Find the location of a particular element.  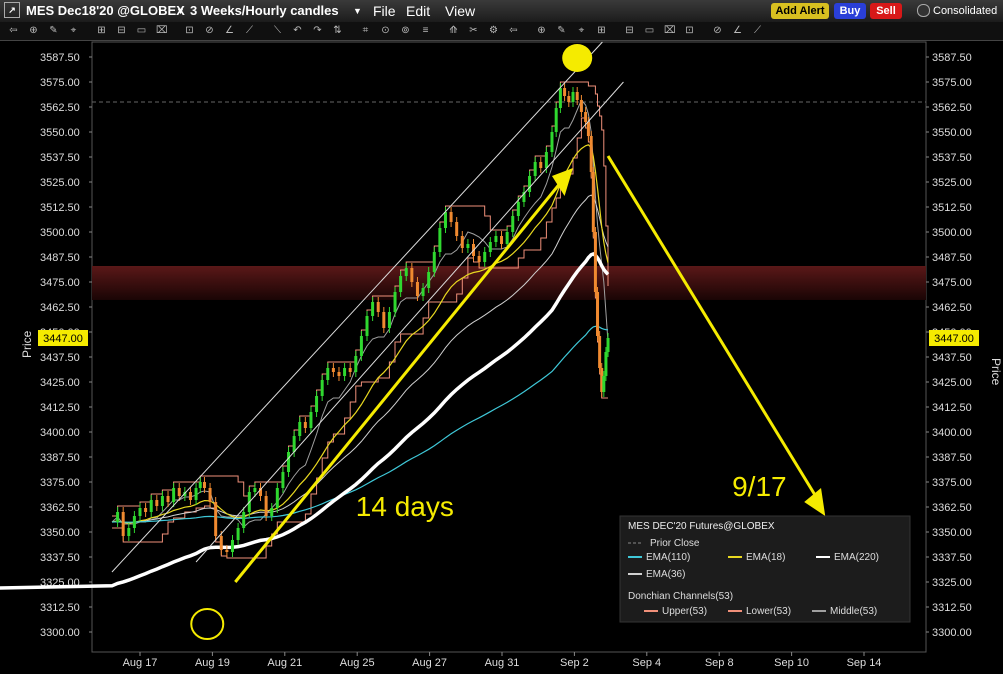

y-tick-label-right: 3550.00 is located at coordinates (952, 133).